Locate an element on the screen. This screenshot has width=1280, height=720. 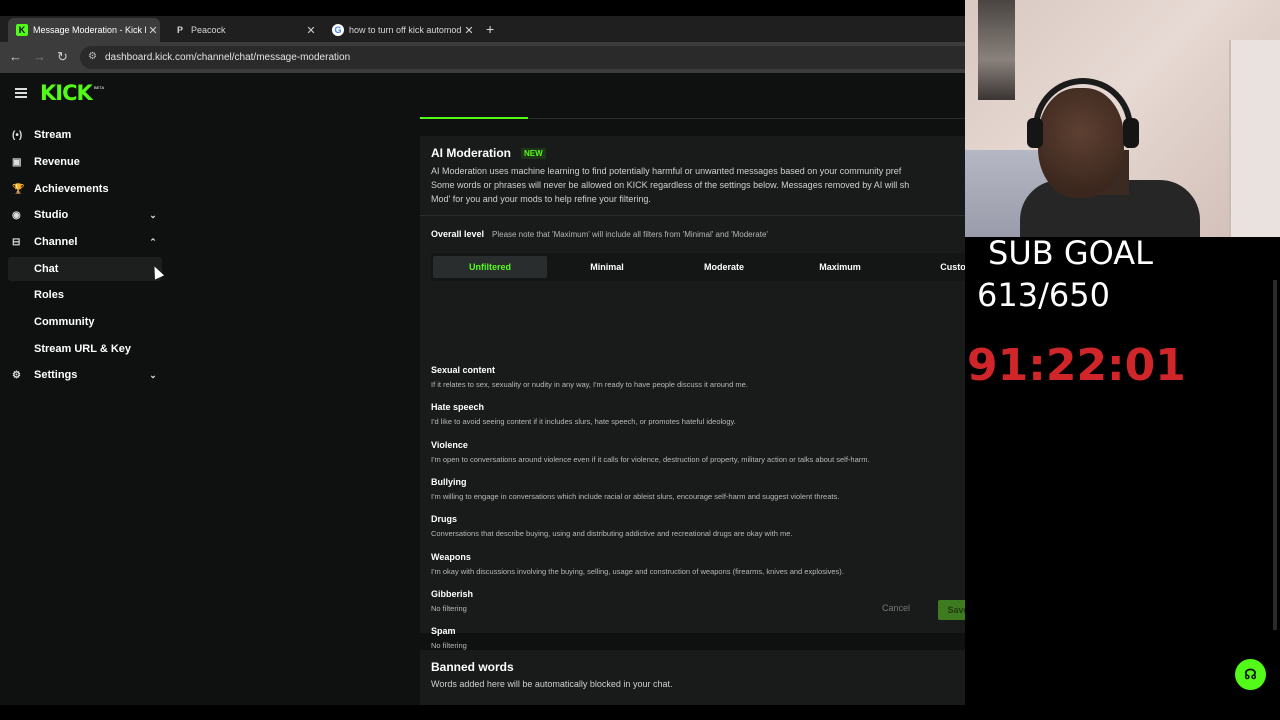
sidebar-item-label: Stream URL & Key is located at coordinates (82, 349).